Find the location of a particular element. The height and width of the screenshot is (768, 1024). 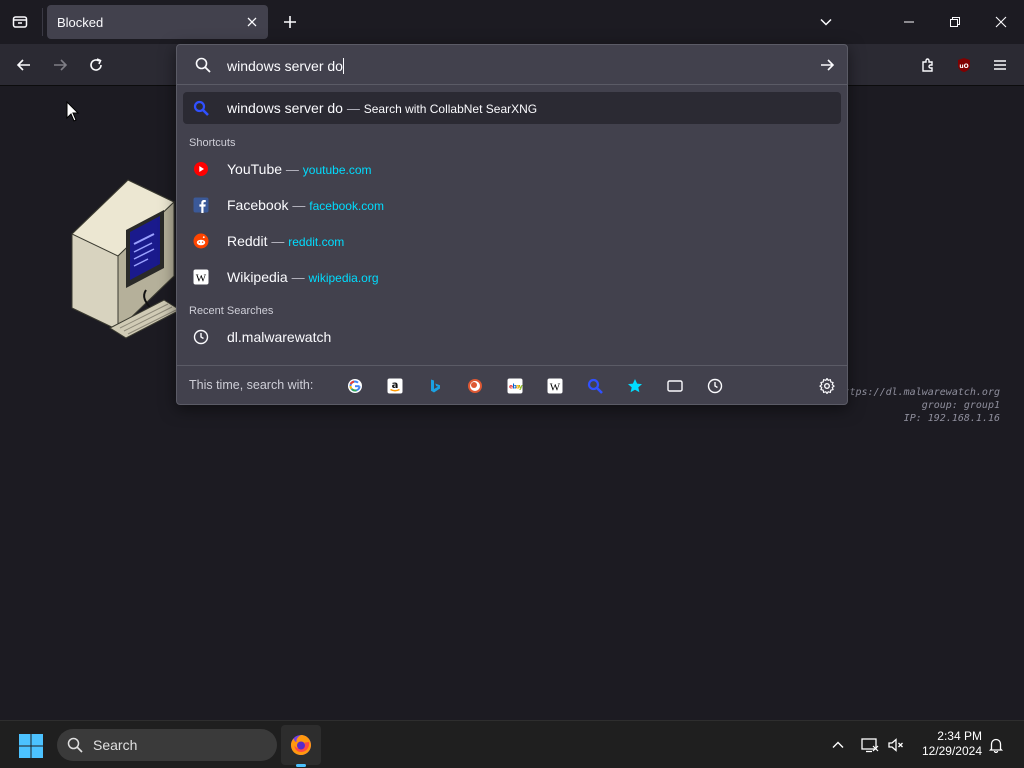

suggestion-query: windows server do is located at coordinates (285, 108).